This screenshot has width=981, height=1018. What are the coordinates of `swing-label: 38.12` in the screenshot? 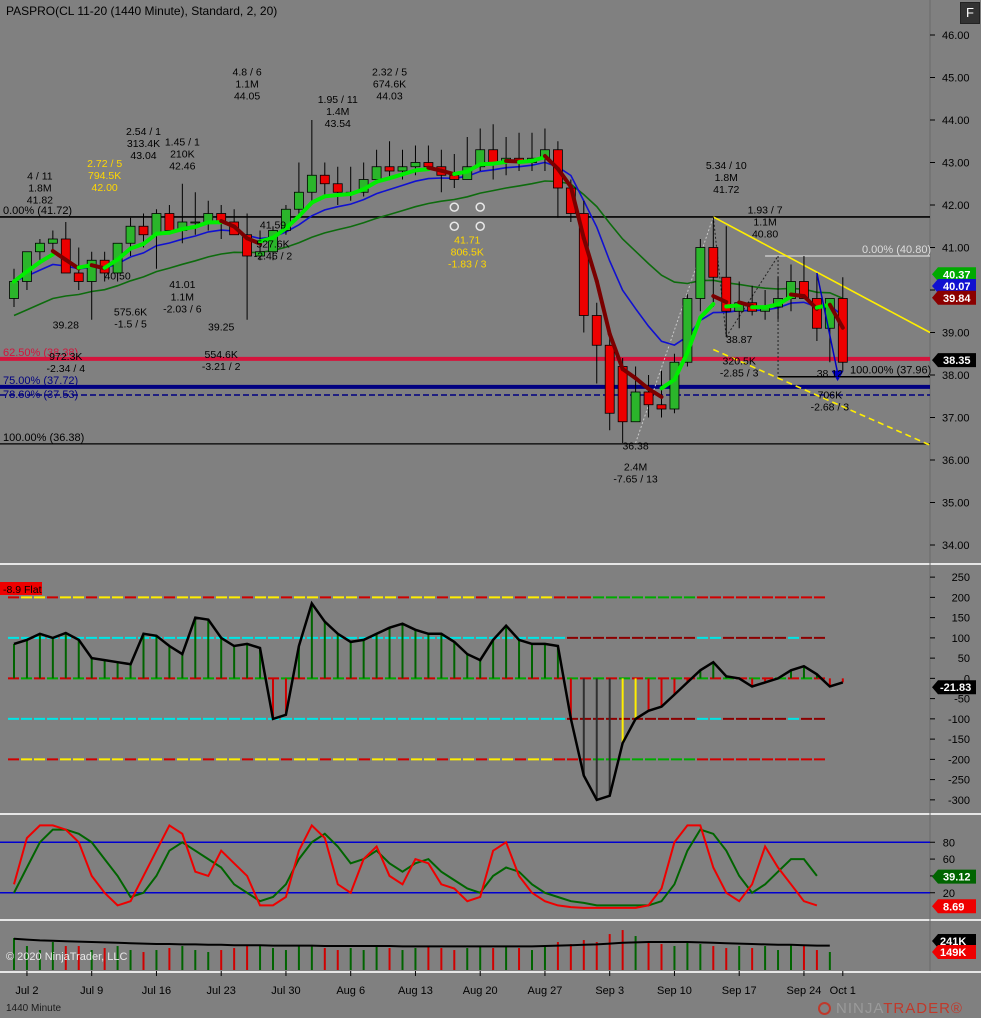 It's located at (830, 374).